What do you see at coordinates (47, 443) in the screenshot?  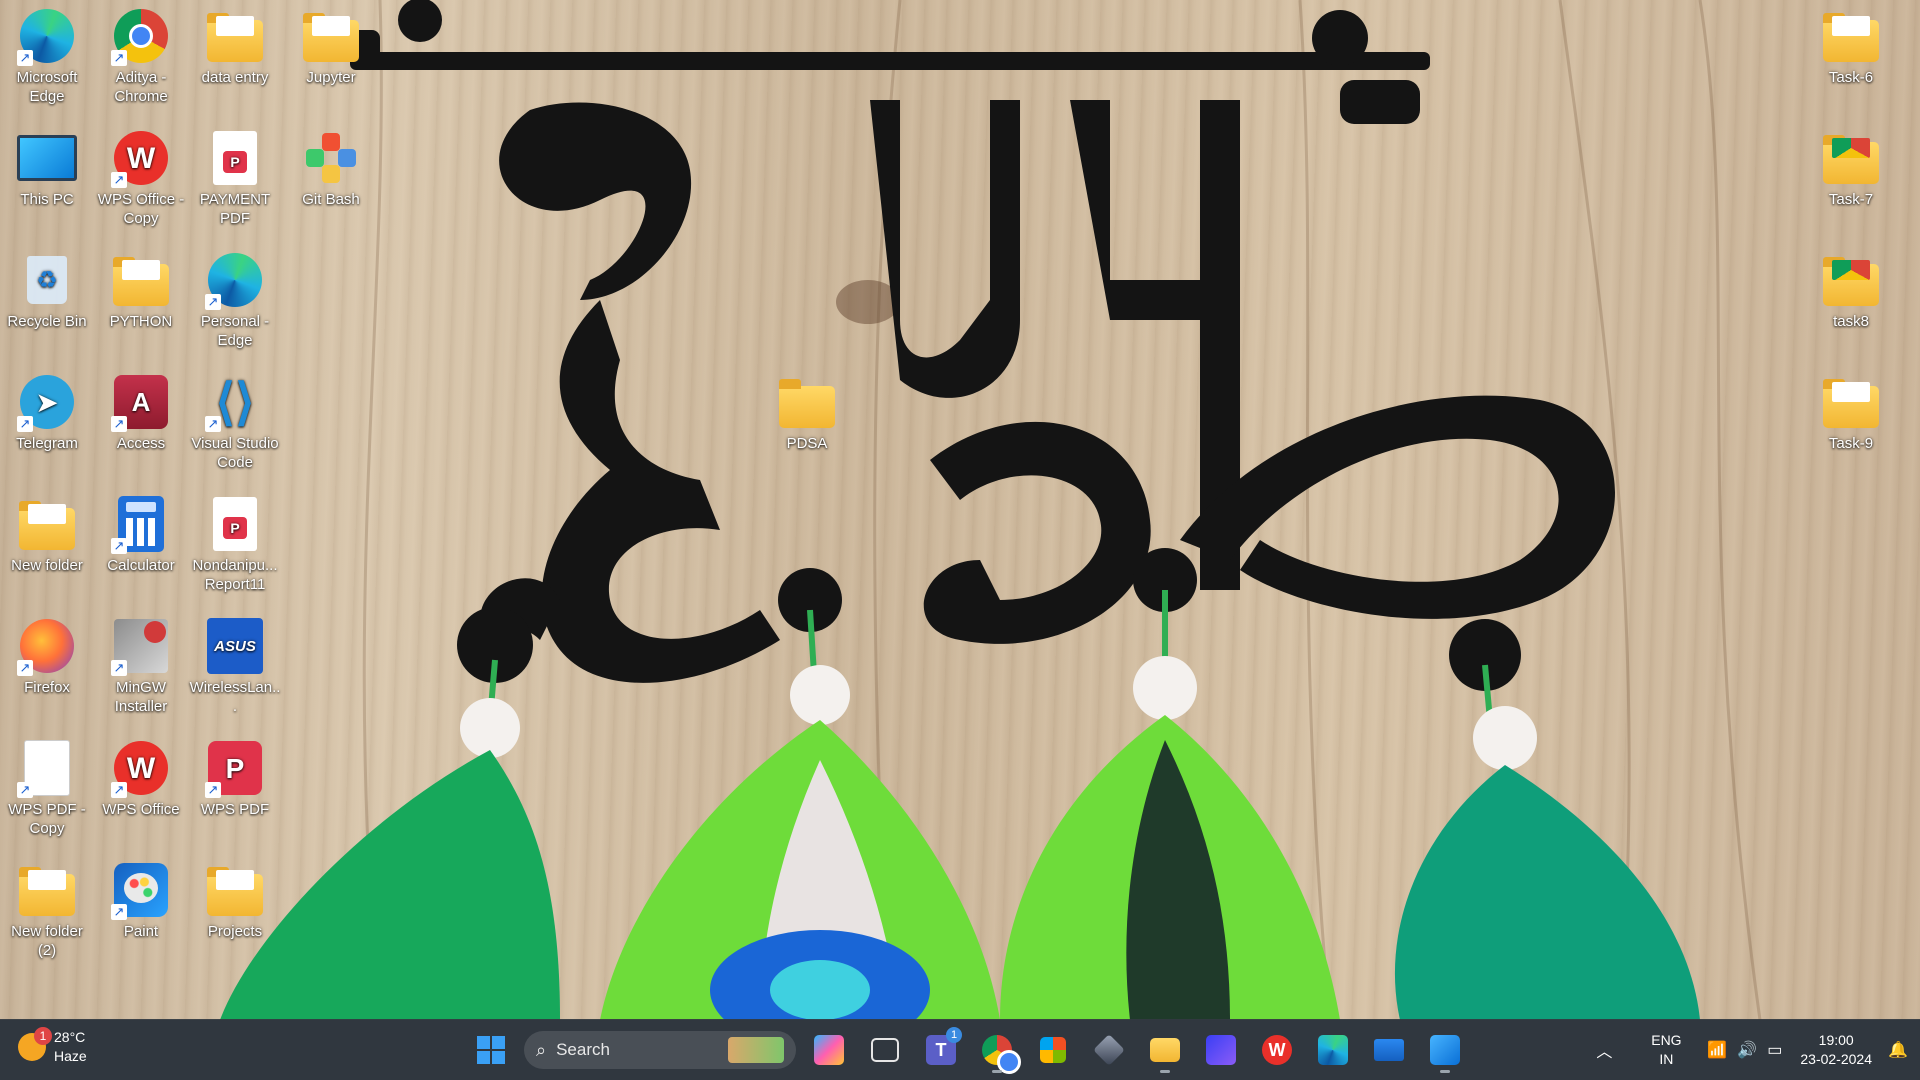 I see `desktop-icon-label: Telegram` at bounding box center [47, 443].